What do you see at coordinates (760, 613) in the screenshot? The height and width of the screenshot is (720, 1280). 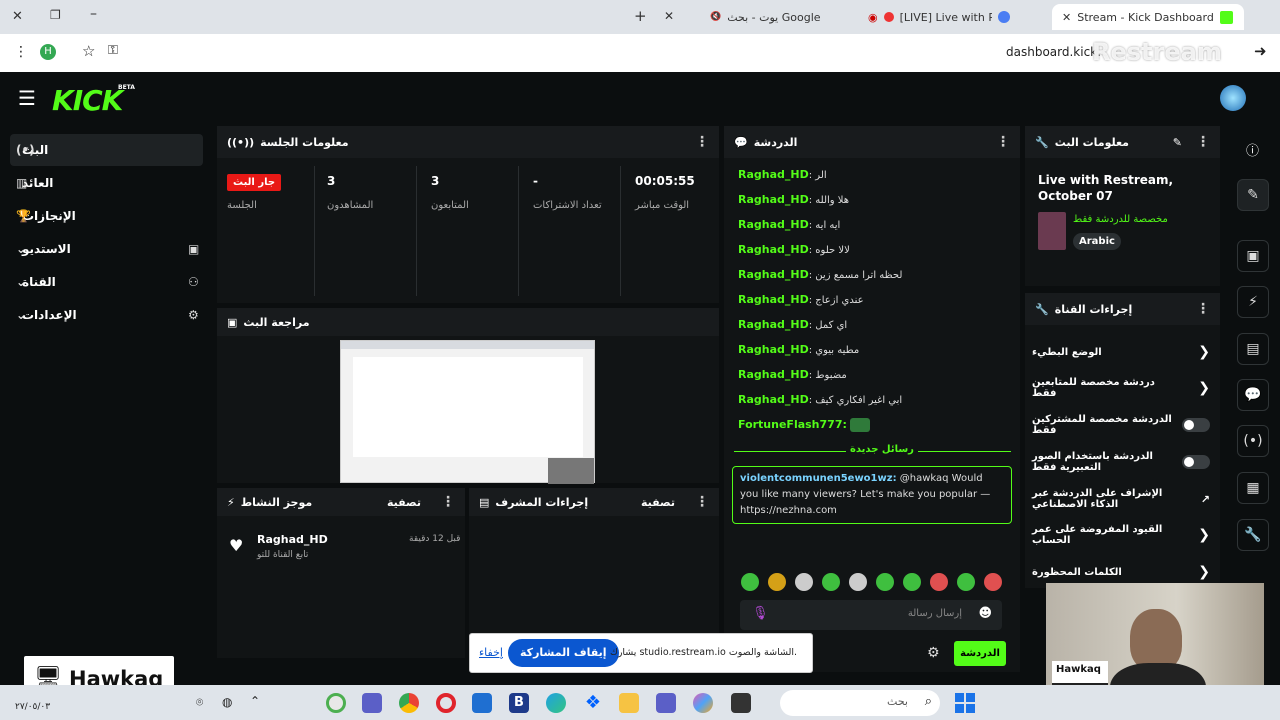 I see `microphone-icon: 🎙` at bounding box center [760, 613].